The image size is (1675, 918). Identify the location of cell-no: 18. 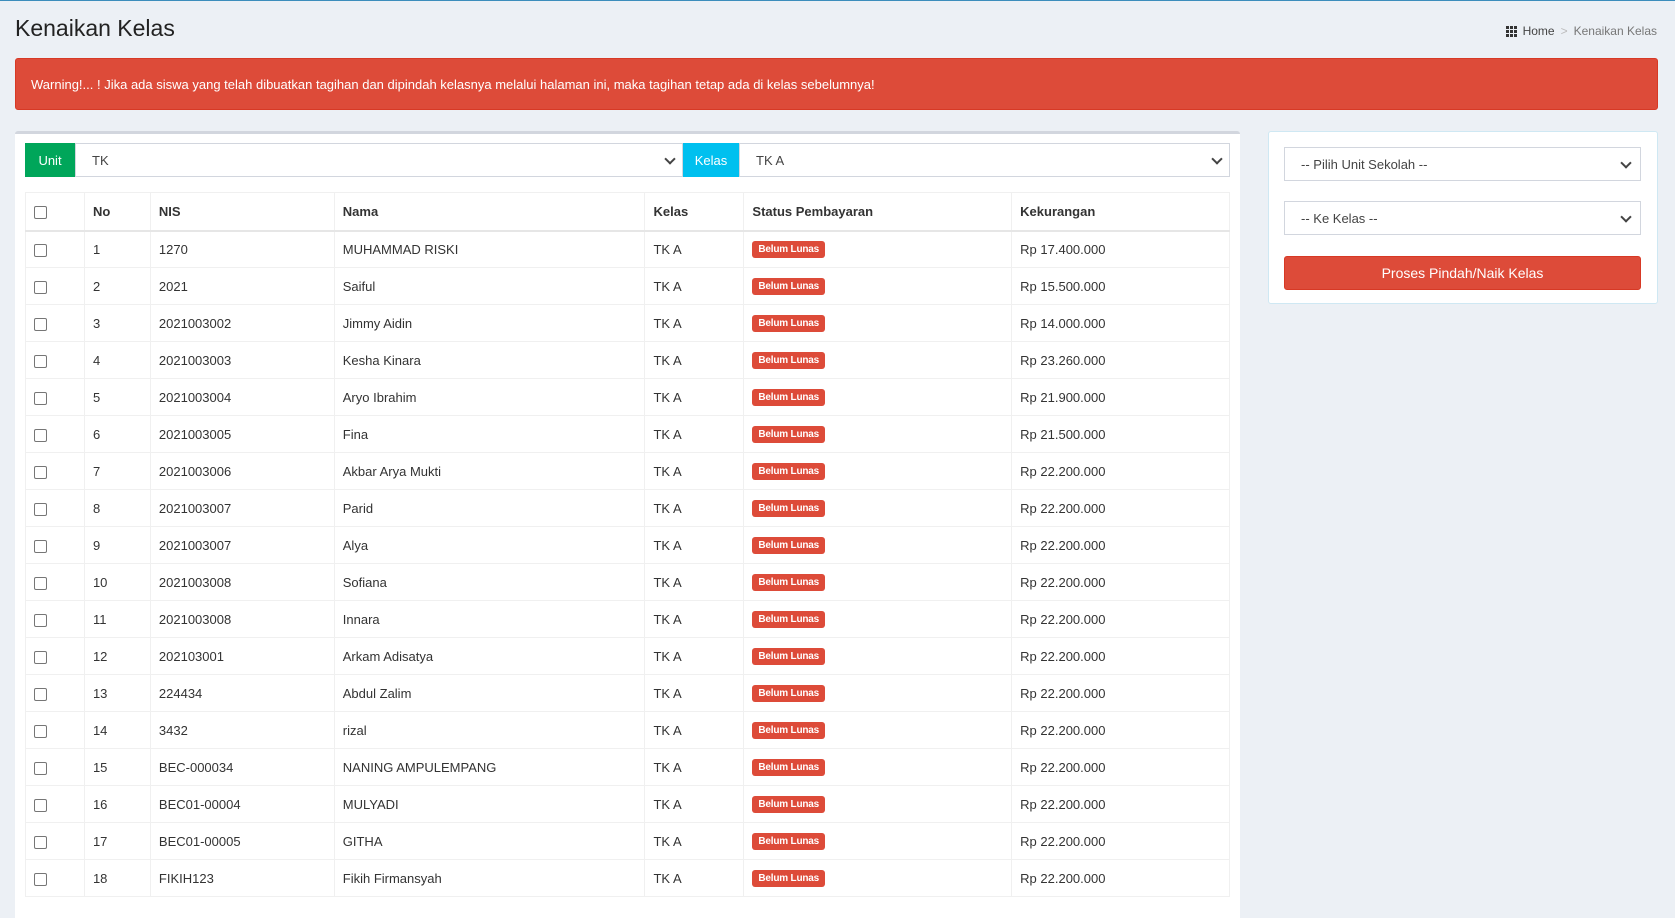
(117, 878).